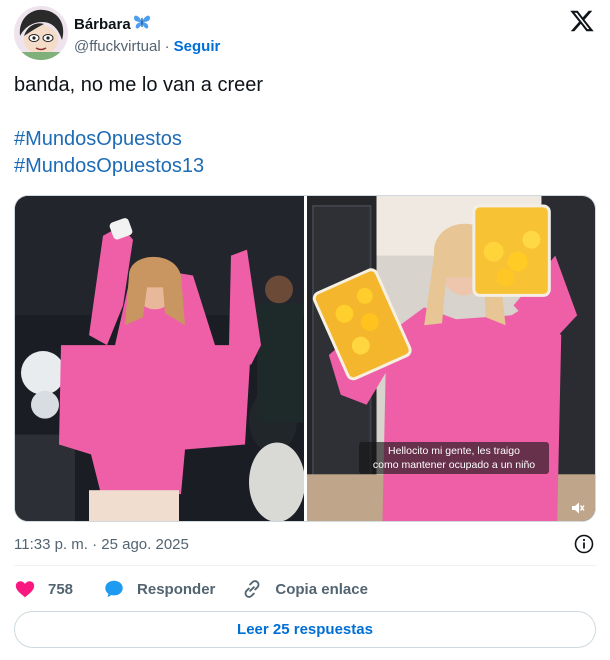  Describe the element at coordinates (117, 46) in the screenshot. I see `author-handle: @ffuckvirtual` at that location.